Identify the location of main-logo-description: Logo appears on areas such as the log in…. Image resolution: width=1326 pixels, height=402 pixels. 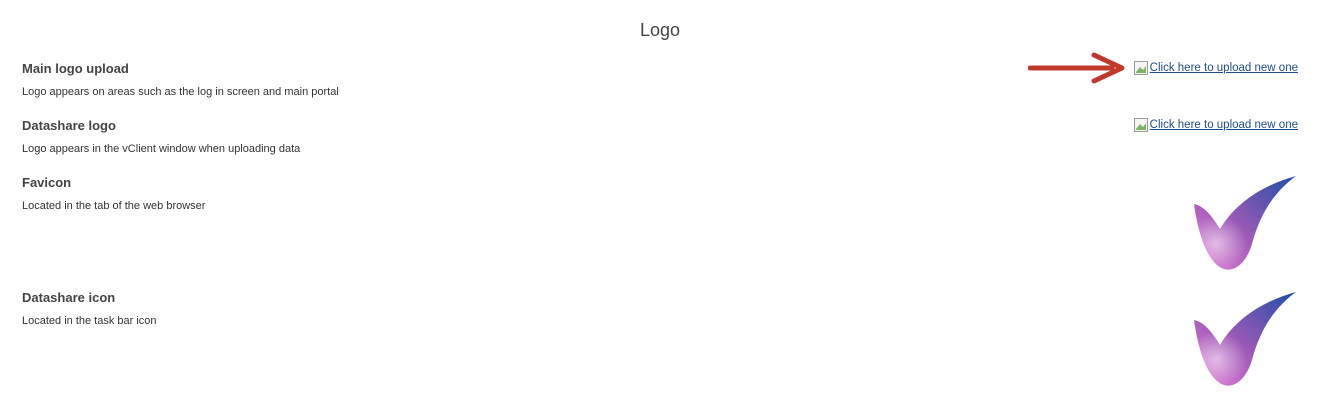
(180, 92).